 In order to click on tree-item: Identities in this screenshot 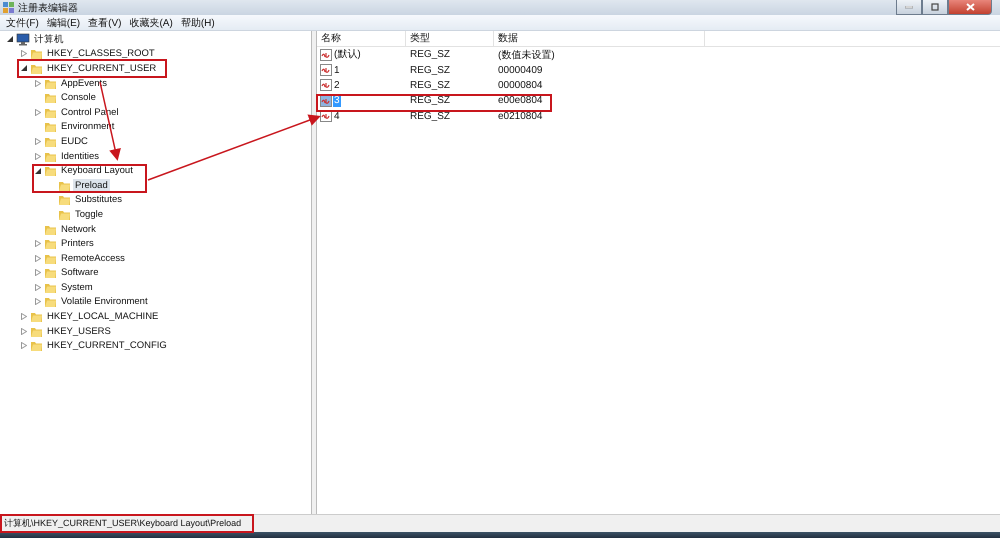, I will do `click(80, 156)`.